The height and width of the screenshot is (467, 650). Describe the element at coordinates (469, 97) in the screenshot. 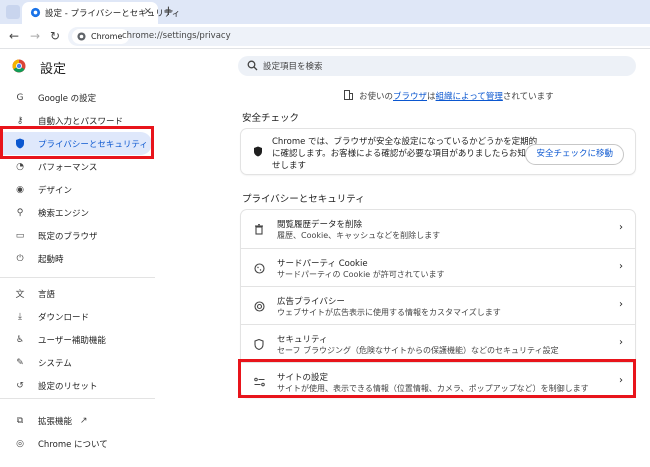

I see `managed-by-org-link: 組織によって管理` at that location.